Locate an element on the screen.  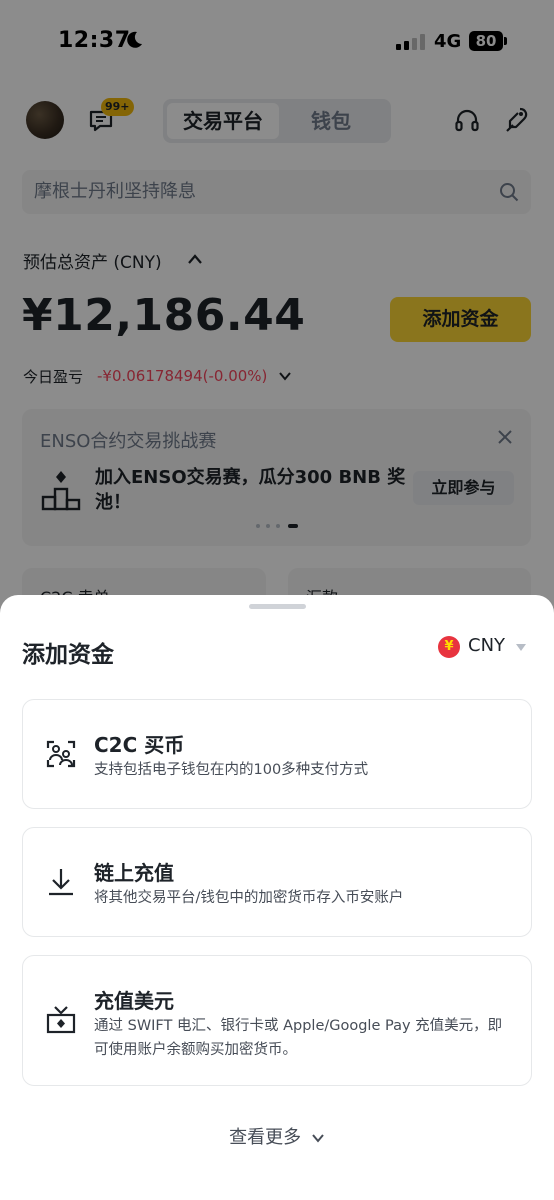
caret-down-icon is located at coordinates (521, 647).